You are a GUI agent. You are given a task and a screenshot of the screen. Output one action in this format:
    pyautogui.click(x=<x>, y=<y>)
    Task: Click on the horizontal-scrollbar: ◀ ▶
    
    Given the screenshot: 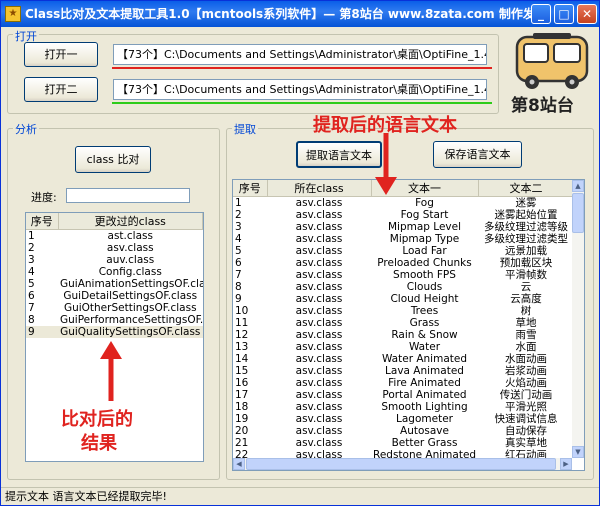 What is the action you would take?
    pyautogui.click(x=402, y=464)
    